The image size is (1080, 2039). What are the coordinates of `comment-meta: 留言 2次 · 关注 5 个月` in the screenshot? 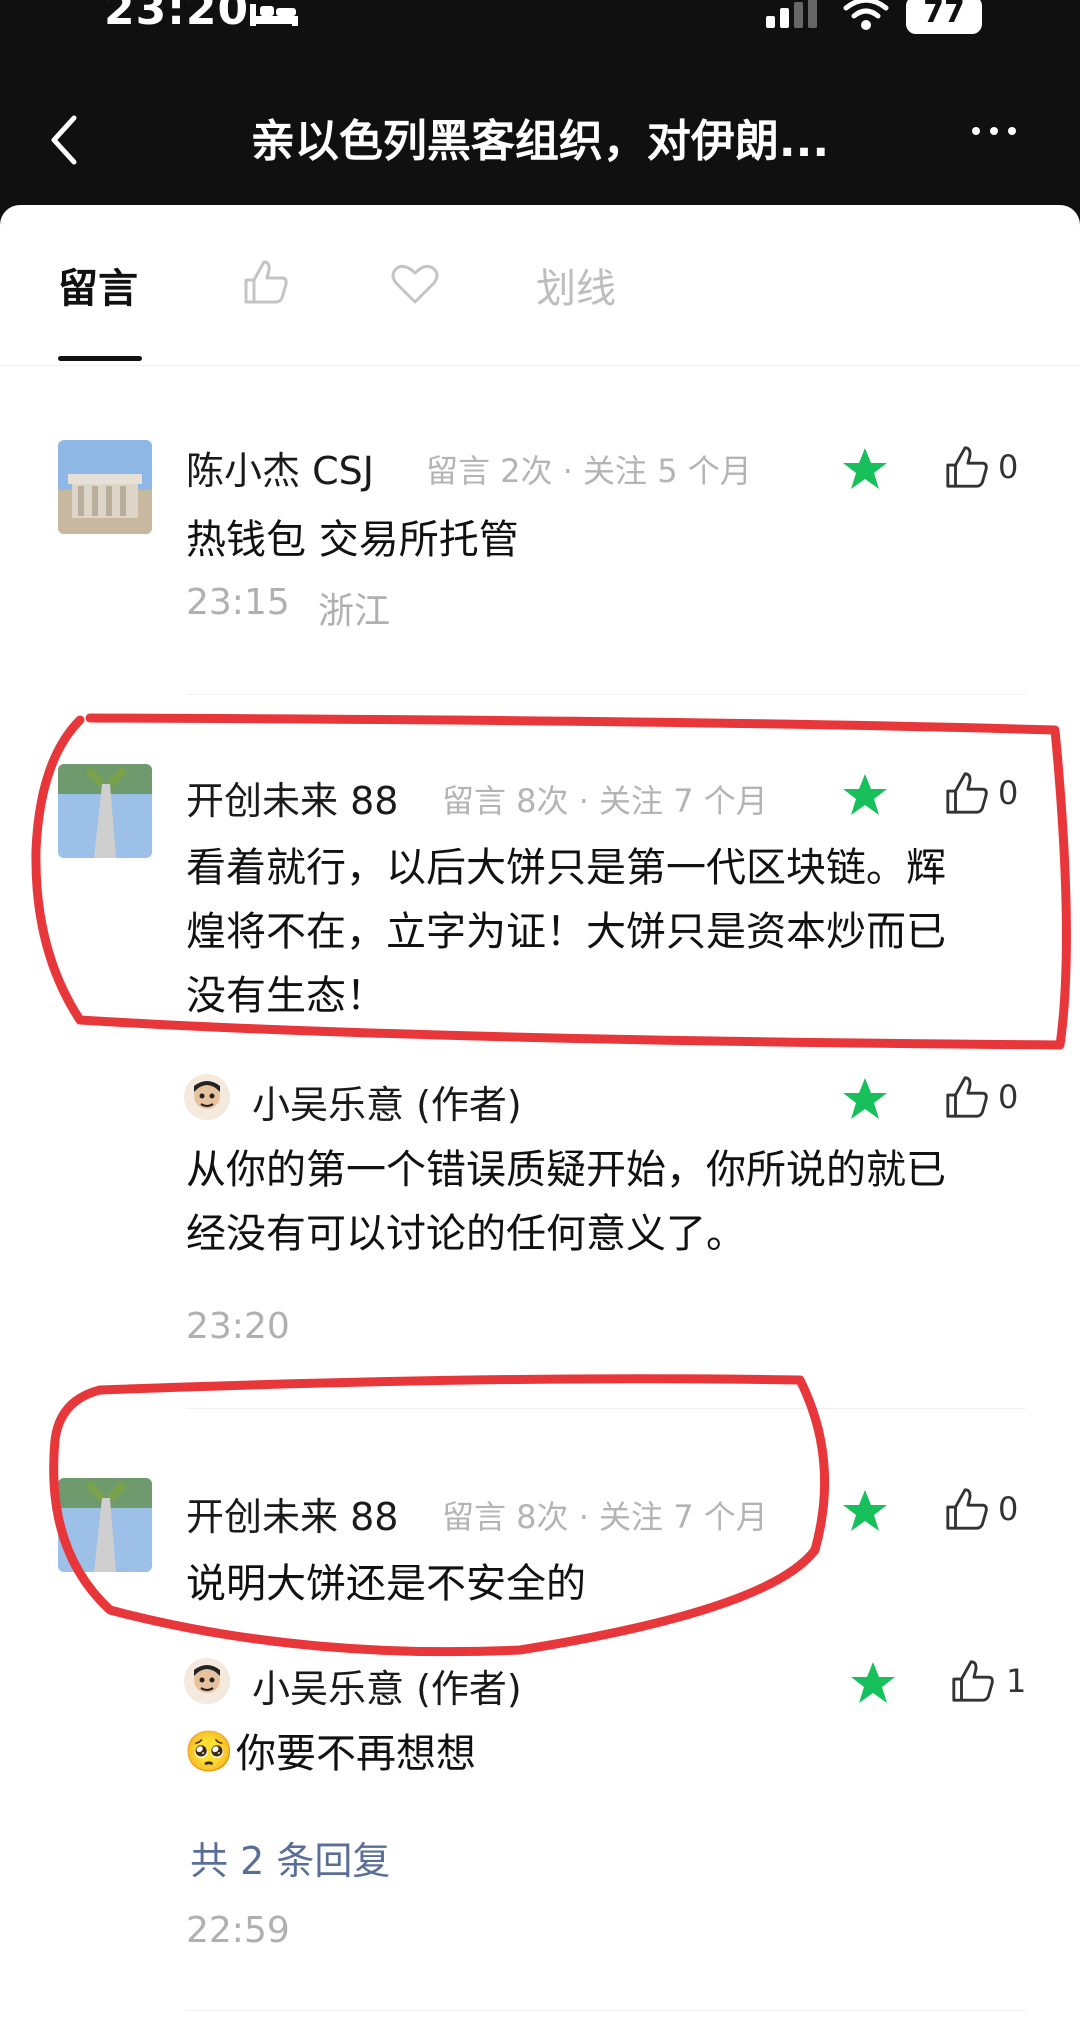 It's located at (589, 471).